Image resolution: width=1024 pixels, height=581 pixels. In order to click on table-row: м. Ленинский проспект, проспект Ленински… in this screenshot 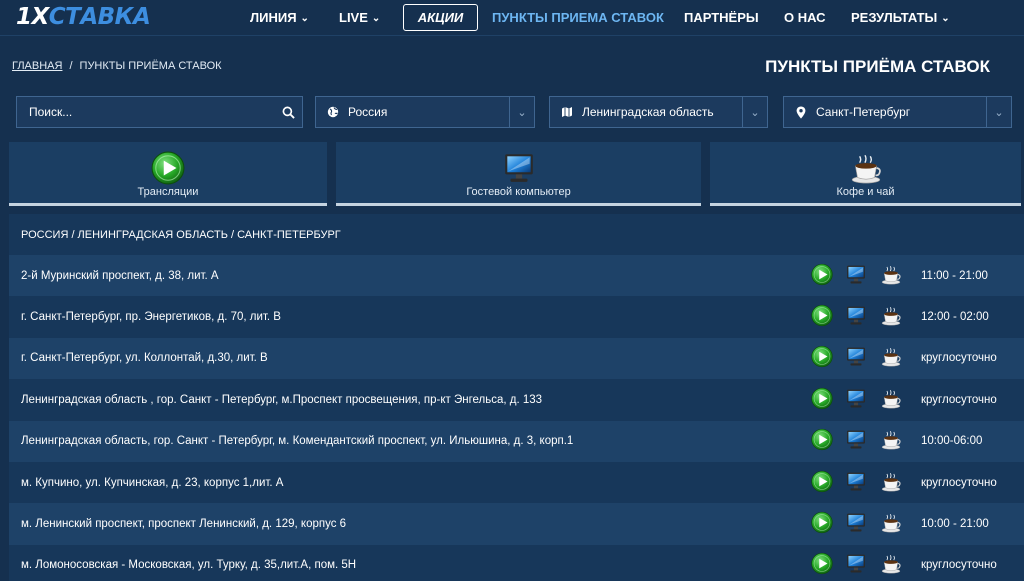, I will do `click(516, 524)`.